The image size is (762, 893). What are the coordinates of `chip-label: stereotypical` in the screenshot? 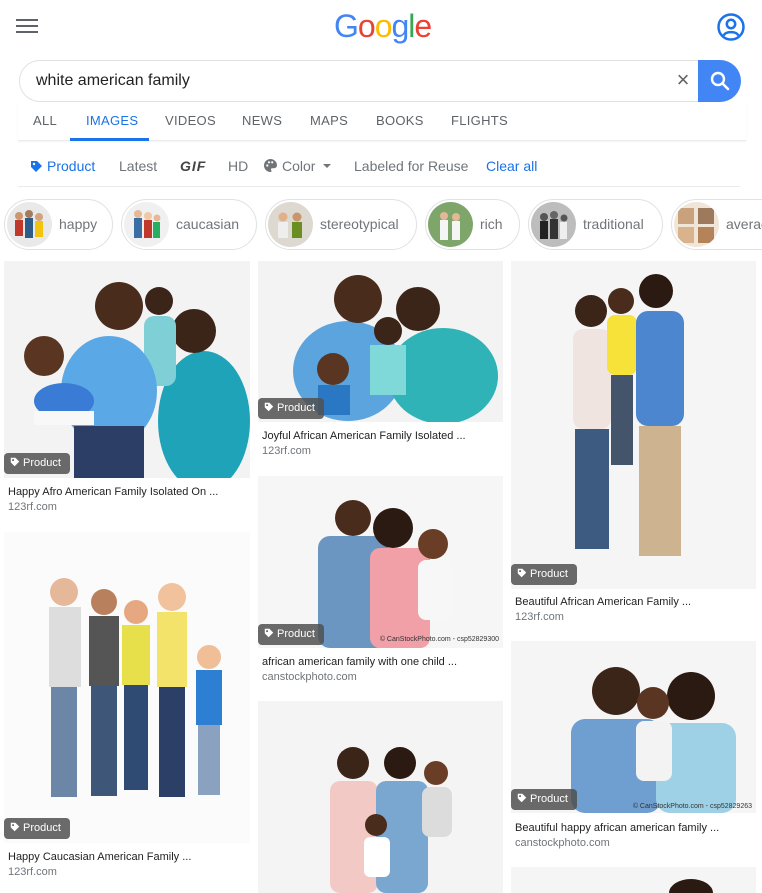 It's located at (359, 224).